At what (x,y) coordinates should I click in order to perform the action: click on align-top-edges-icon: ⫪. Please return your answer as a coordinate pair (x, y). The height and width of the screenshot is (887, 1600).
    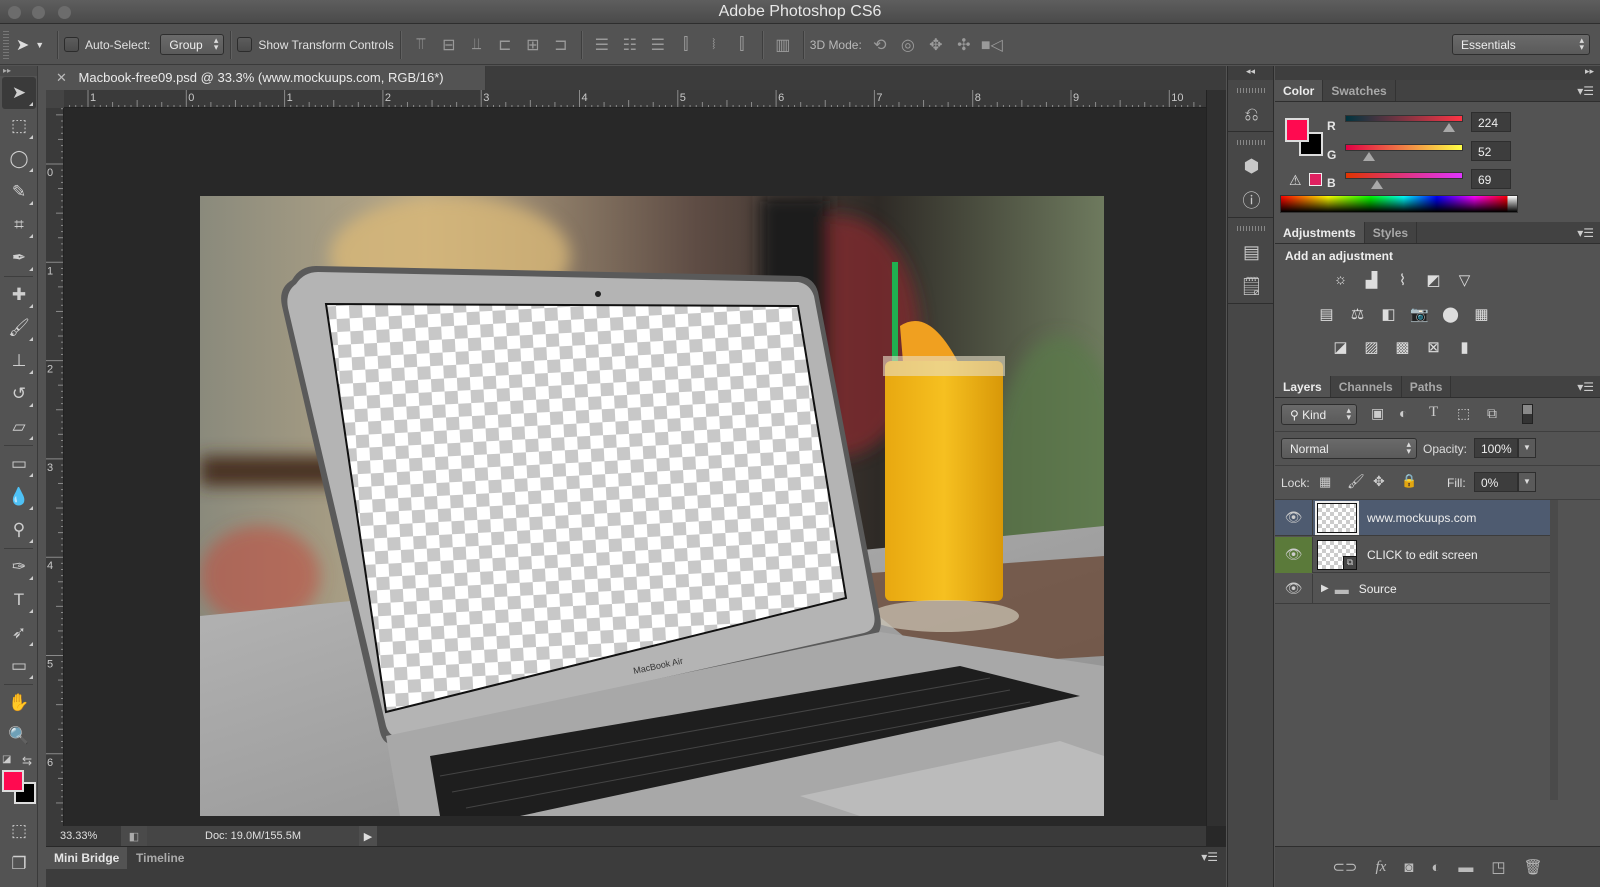
    Looking at the image, I should click on (421, 45).